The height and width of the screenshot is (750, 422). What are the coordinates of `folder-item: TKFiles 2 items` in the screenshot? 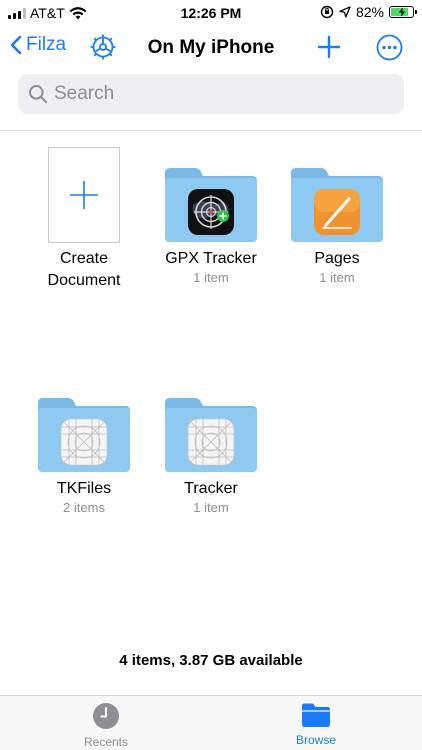 It's located at (84, 455).